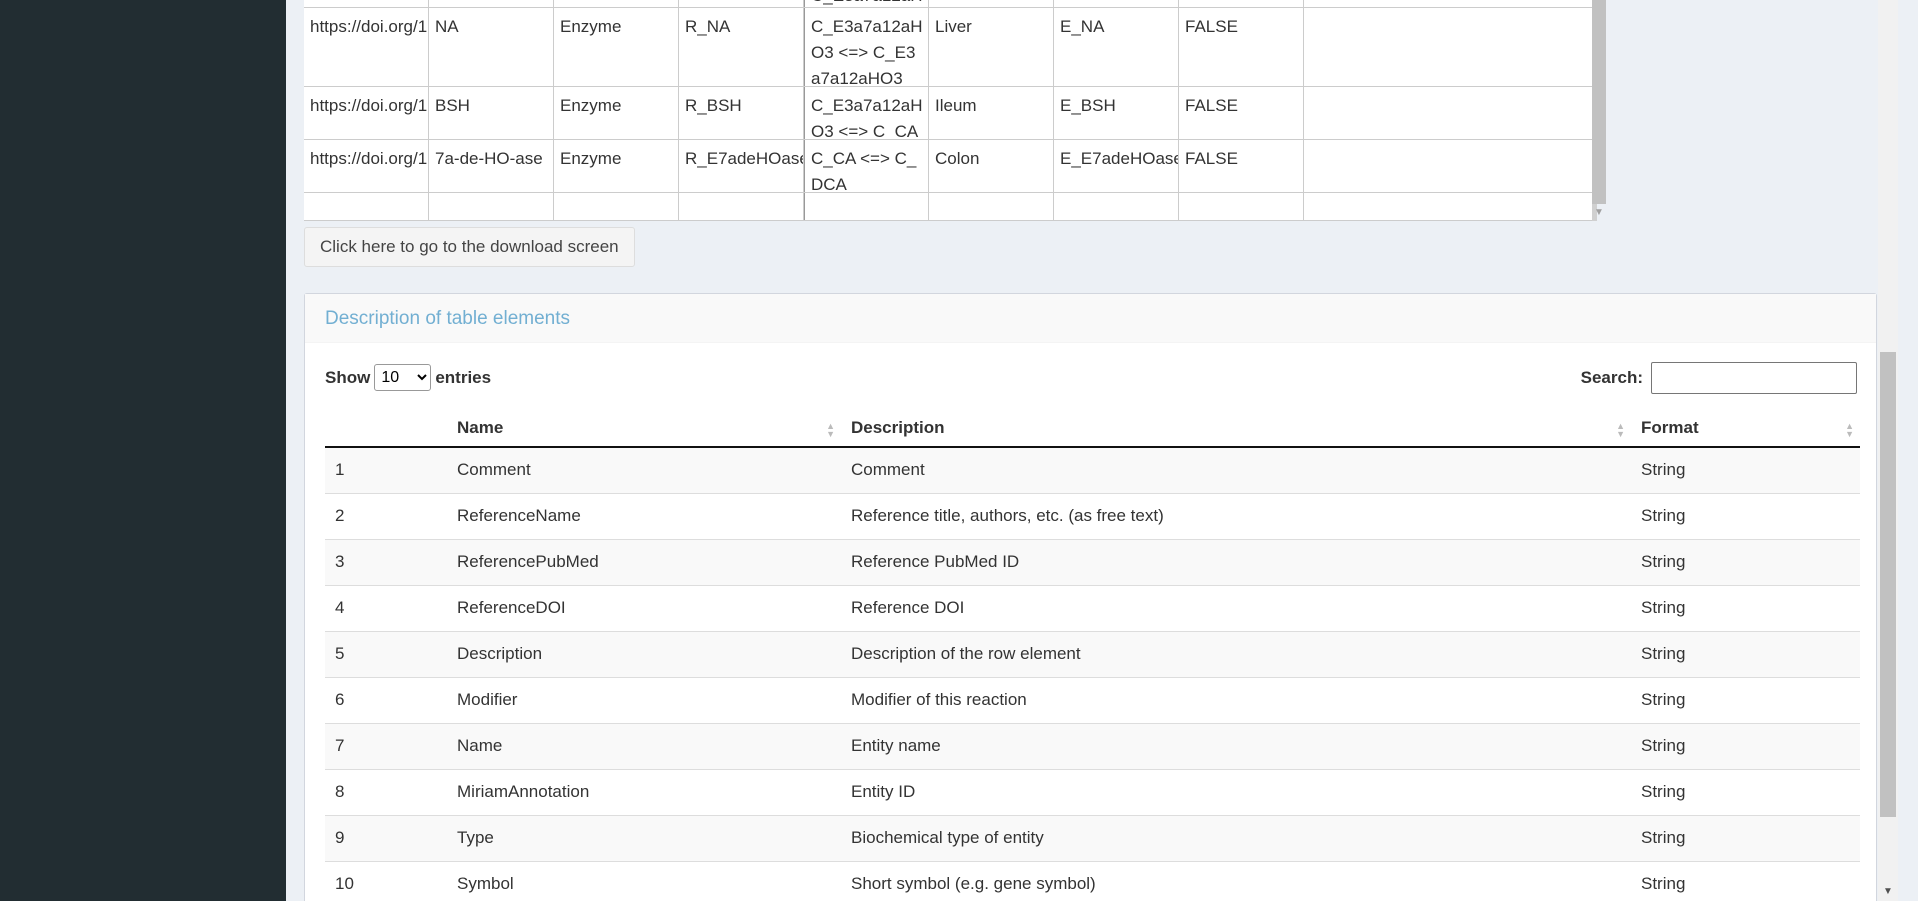  I want to click on row-description: Reference PubMed ID, so click(1236, 561).